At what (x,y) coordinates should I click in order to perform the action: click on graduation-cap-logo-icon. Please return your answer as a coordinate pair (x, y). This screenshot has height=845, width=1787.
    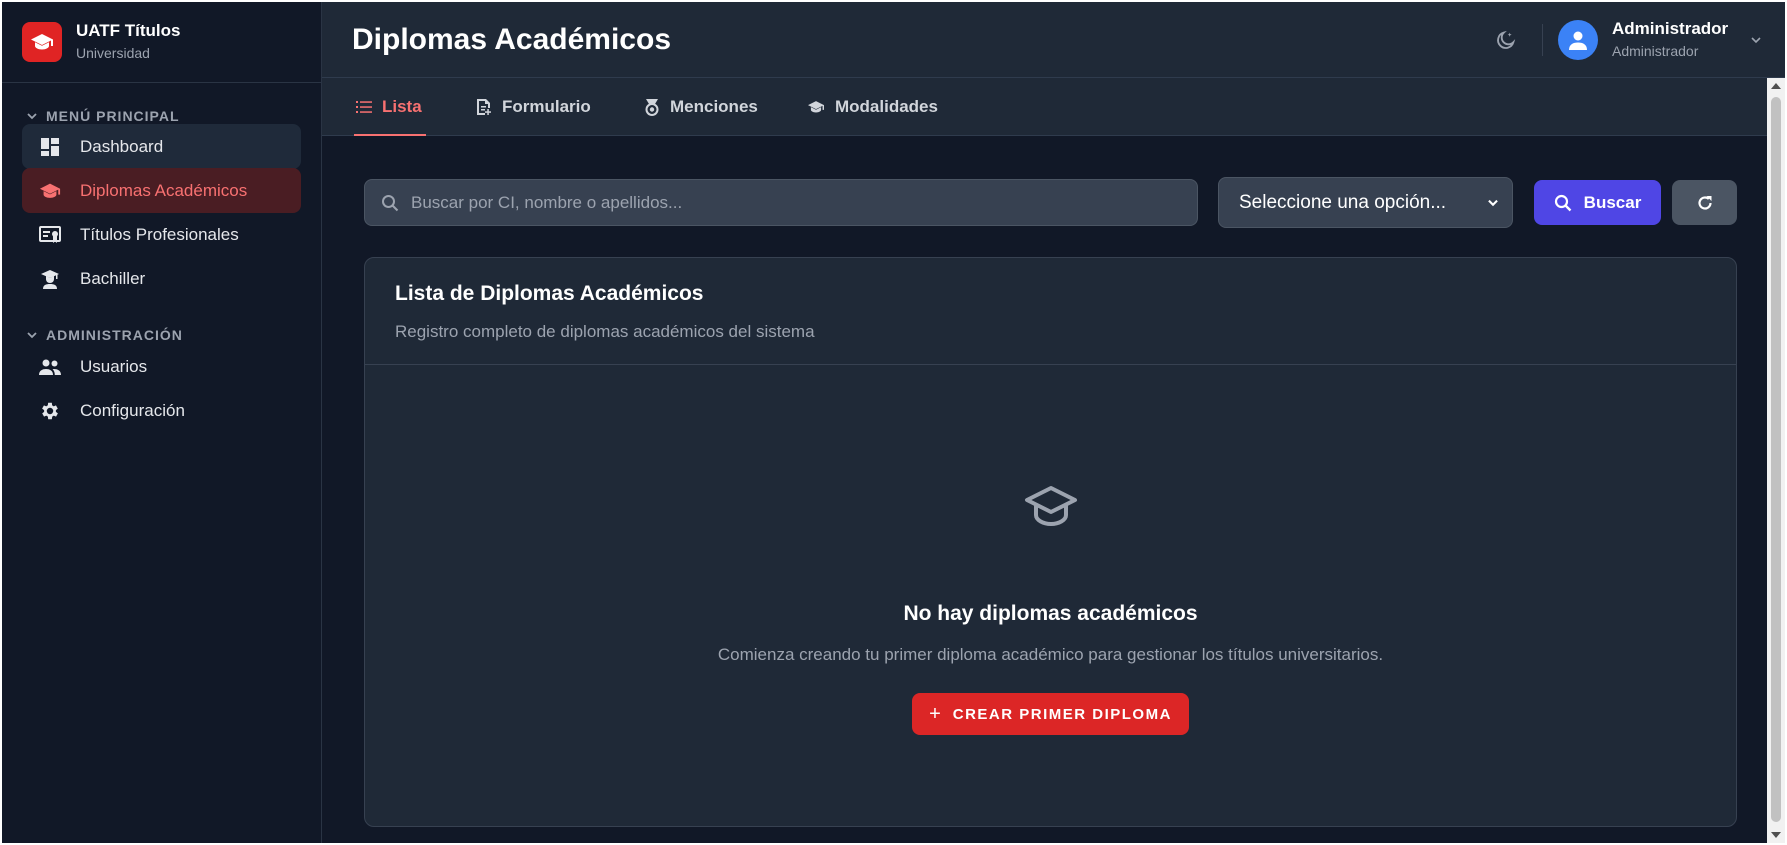
    Looking at the image, I should click on (42, 42).